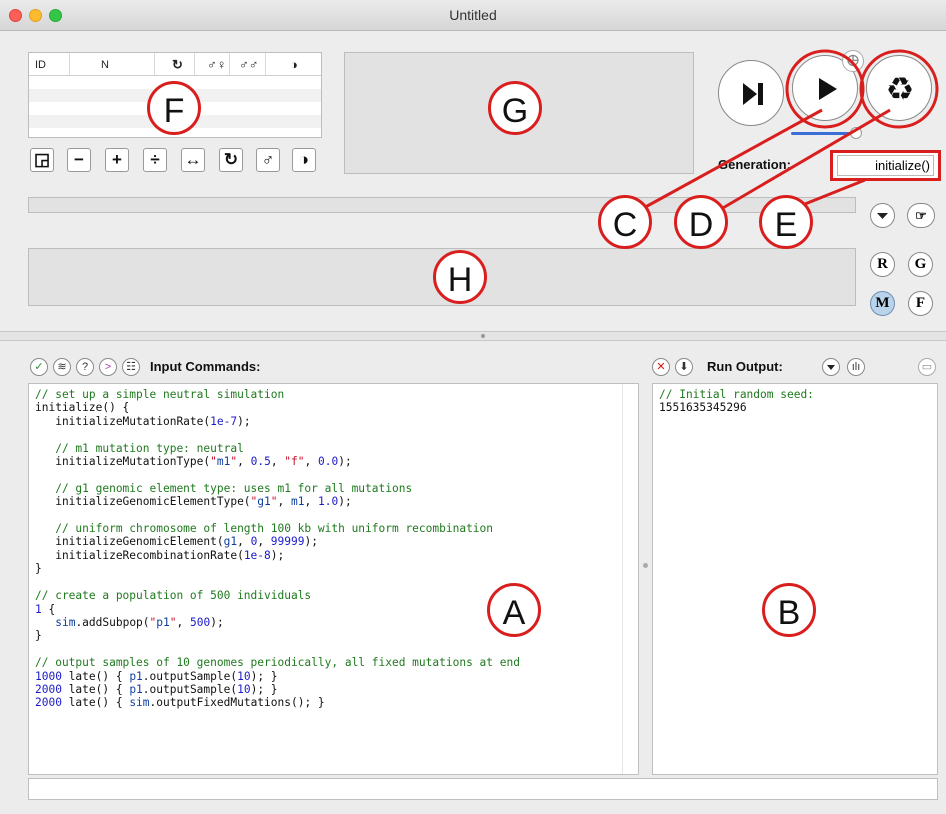 The width and height of the screenshot is (946, 814). Describe the element at coordinates (174, 108) in the screenshot. I see `annotation-f: F` at that location.